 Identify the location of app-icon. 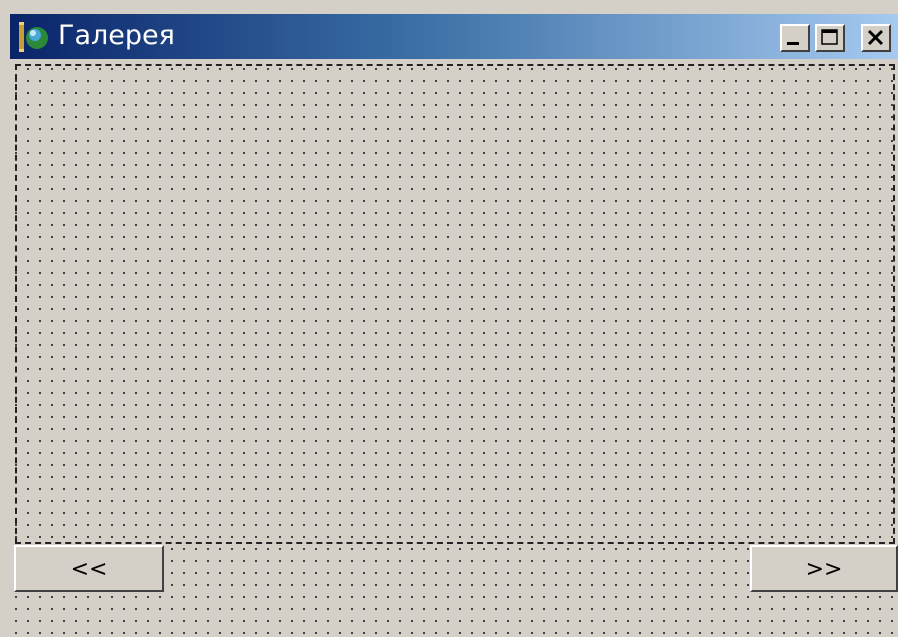
(34, 37).